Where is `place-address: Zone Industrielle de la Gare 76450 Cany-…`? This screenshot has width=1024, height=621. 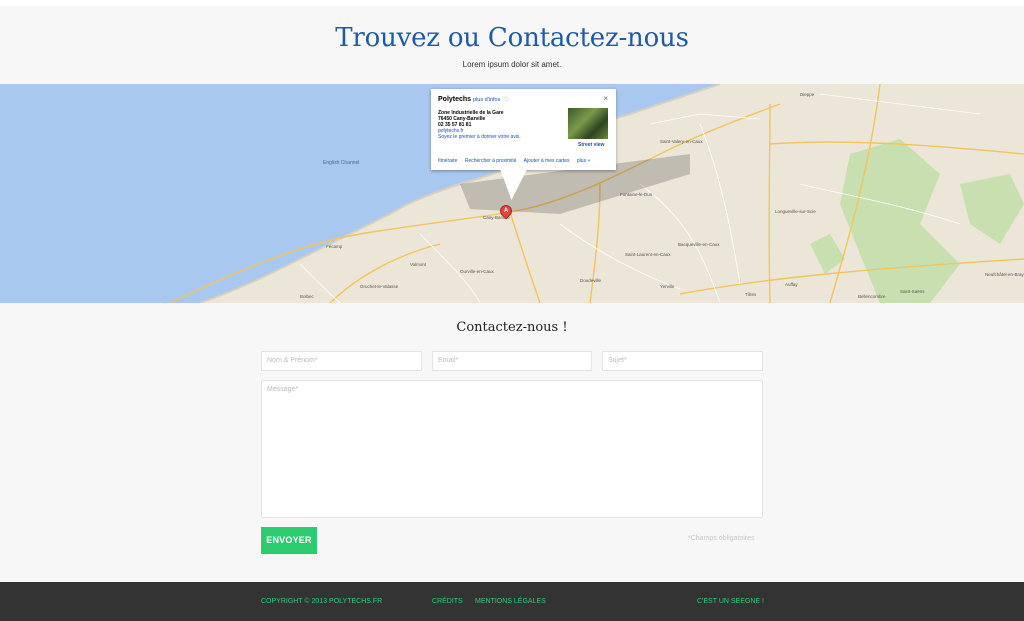 place-address: Zone Industrielle de la Gare 76450 Cany-… is located at coordinates (479, 125).